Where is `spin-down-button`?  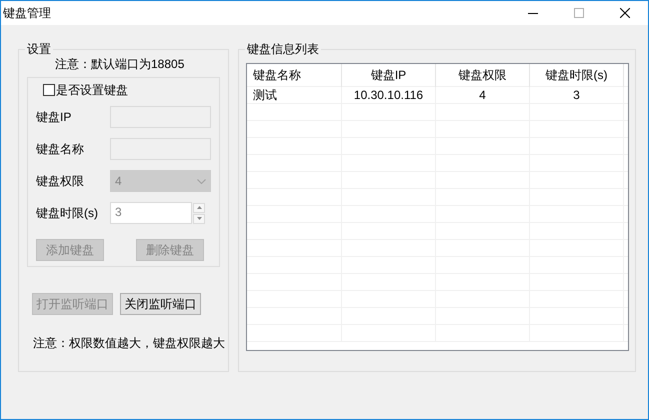
spin-down-button is located at coordinates (199, 219).